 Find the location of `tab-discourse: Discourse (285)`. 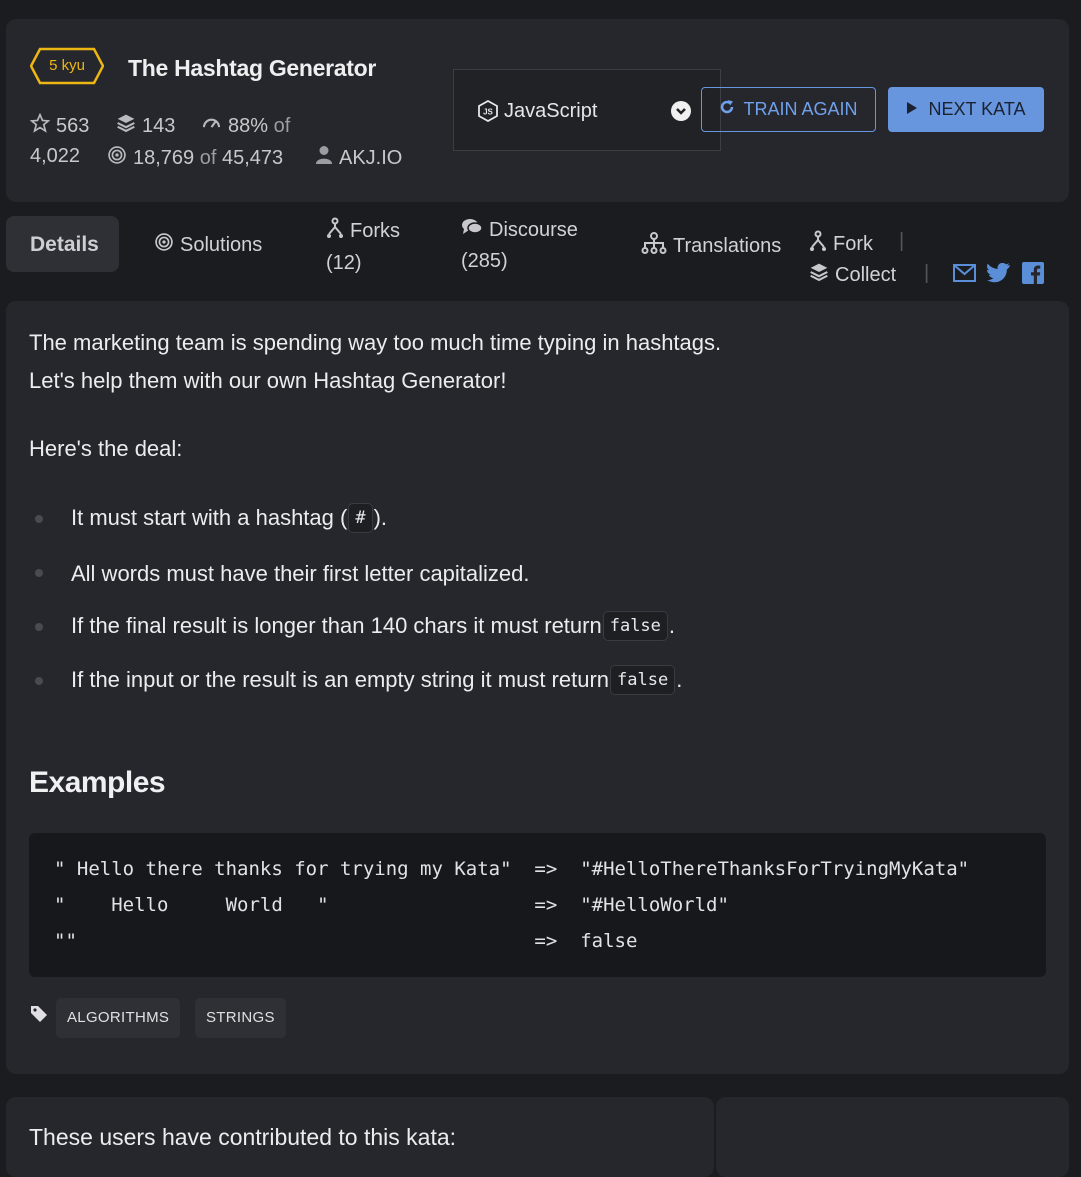

tab-discourse: Discourse (285) is located at coordinates (519, 245).